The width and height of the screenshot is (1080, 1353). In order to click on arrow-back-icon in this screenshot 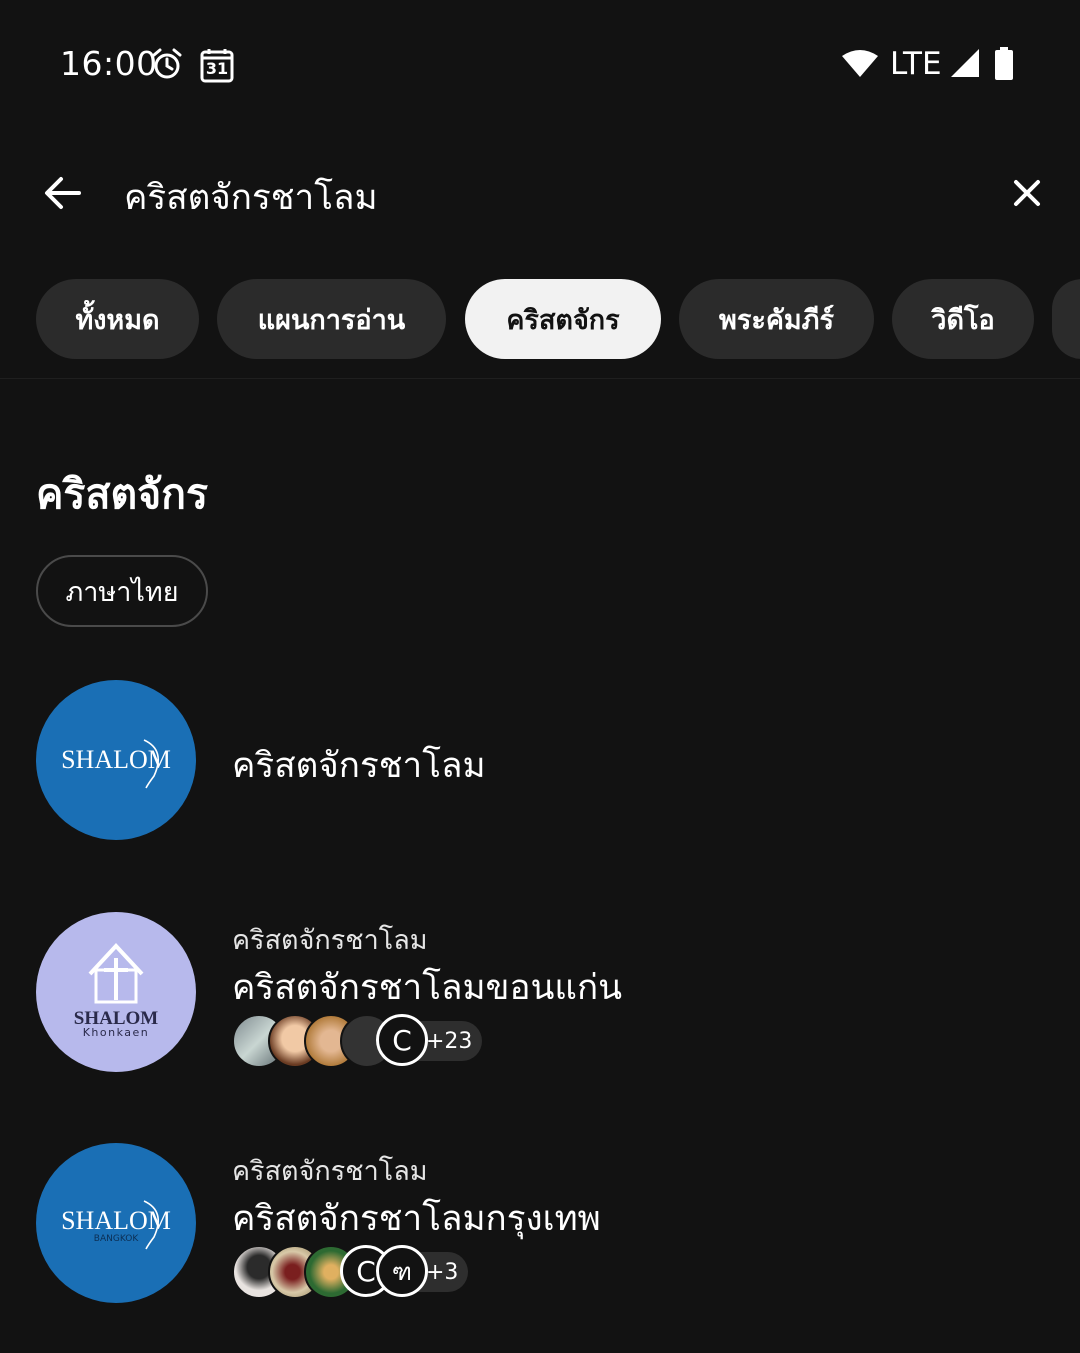, I will do `click(63, 193)`.